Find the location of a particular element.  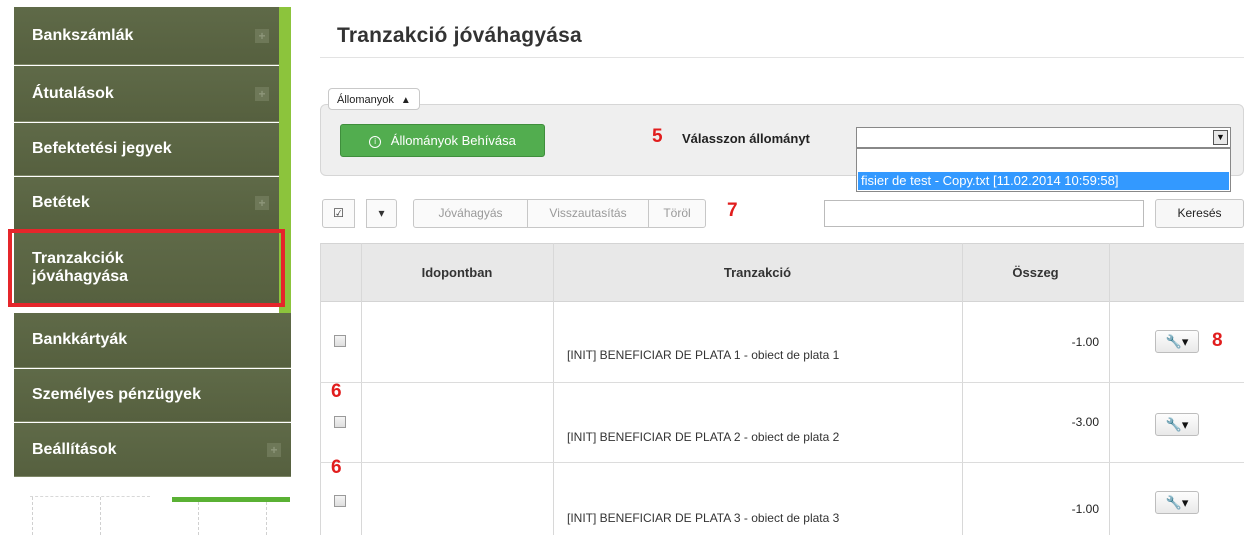

annotation-number: 8 is located at coordinates (1217, 340).